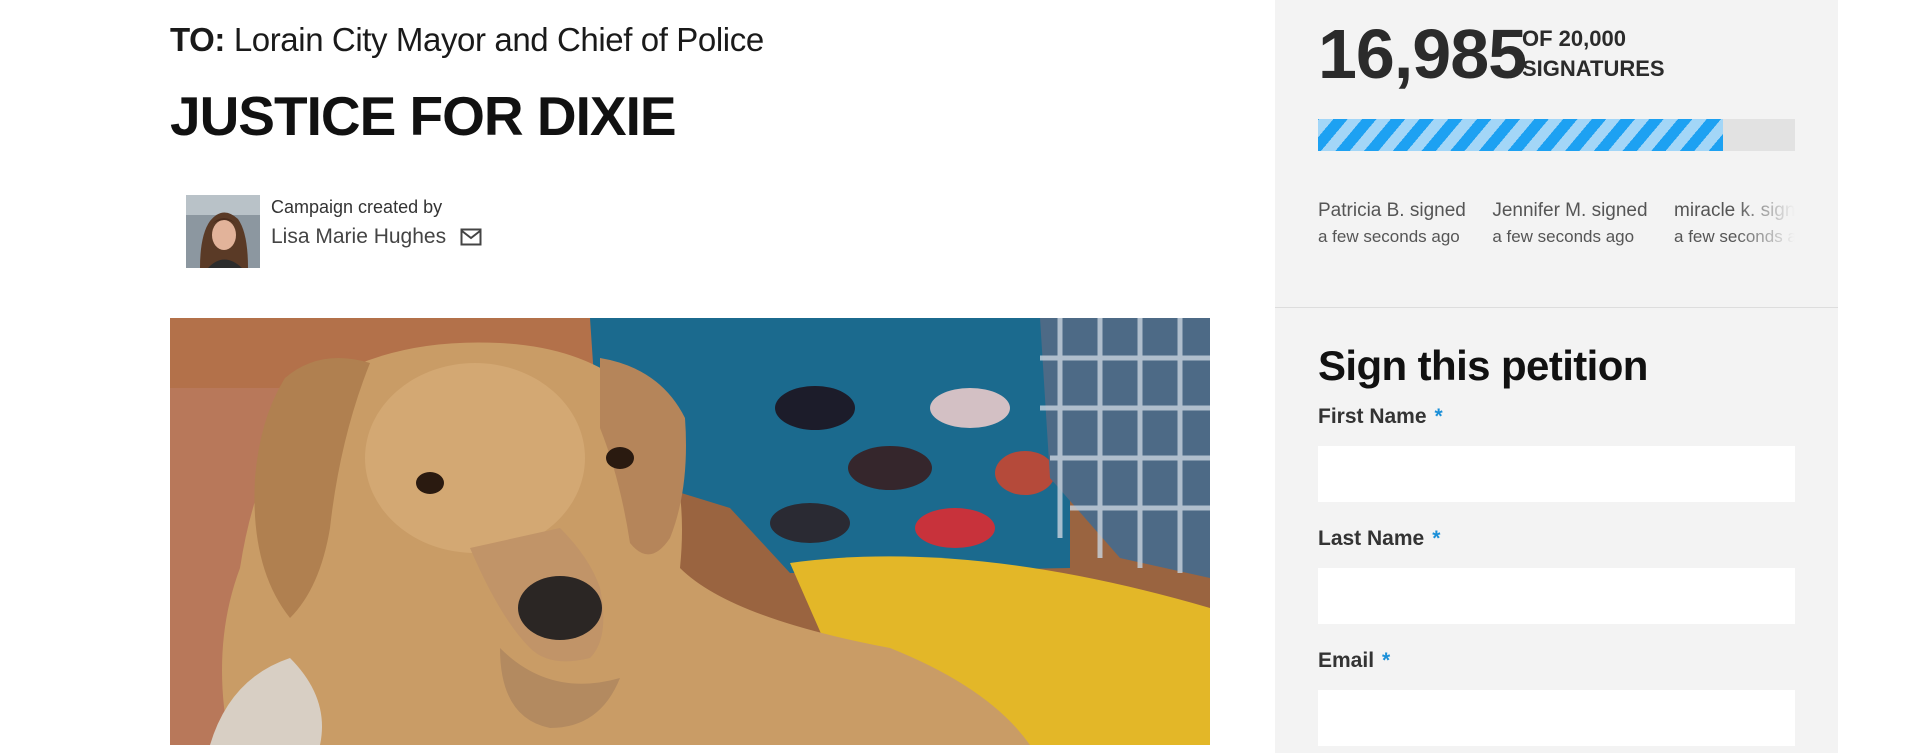 The width and height of the screenshot is (1920, 753). Describe the element at coordinates (1422, 54) in the screenshot. I see `signature-count: 16,985` at that location.